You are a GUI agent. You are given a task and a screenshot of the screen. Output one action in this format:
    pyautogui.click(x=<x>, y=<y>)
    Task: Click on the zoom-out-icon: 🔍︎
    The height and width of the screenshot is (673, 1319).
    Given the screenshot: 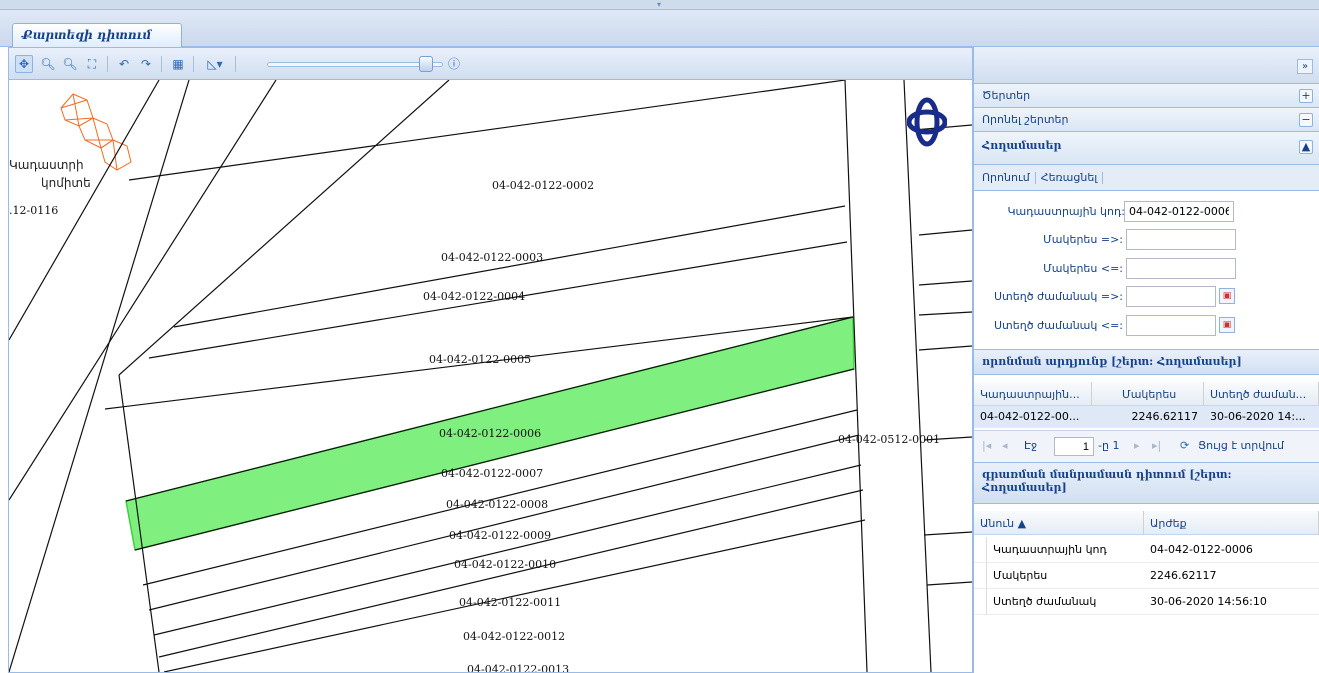 What is the action you would take?
    pyautogui.click(x=70, y=64)
    